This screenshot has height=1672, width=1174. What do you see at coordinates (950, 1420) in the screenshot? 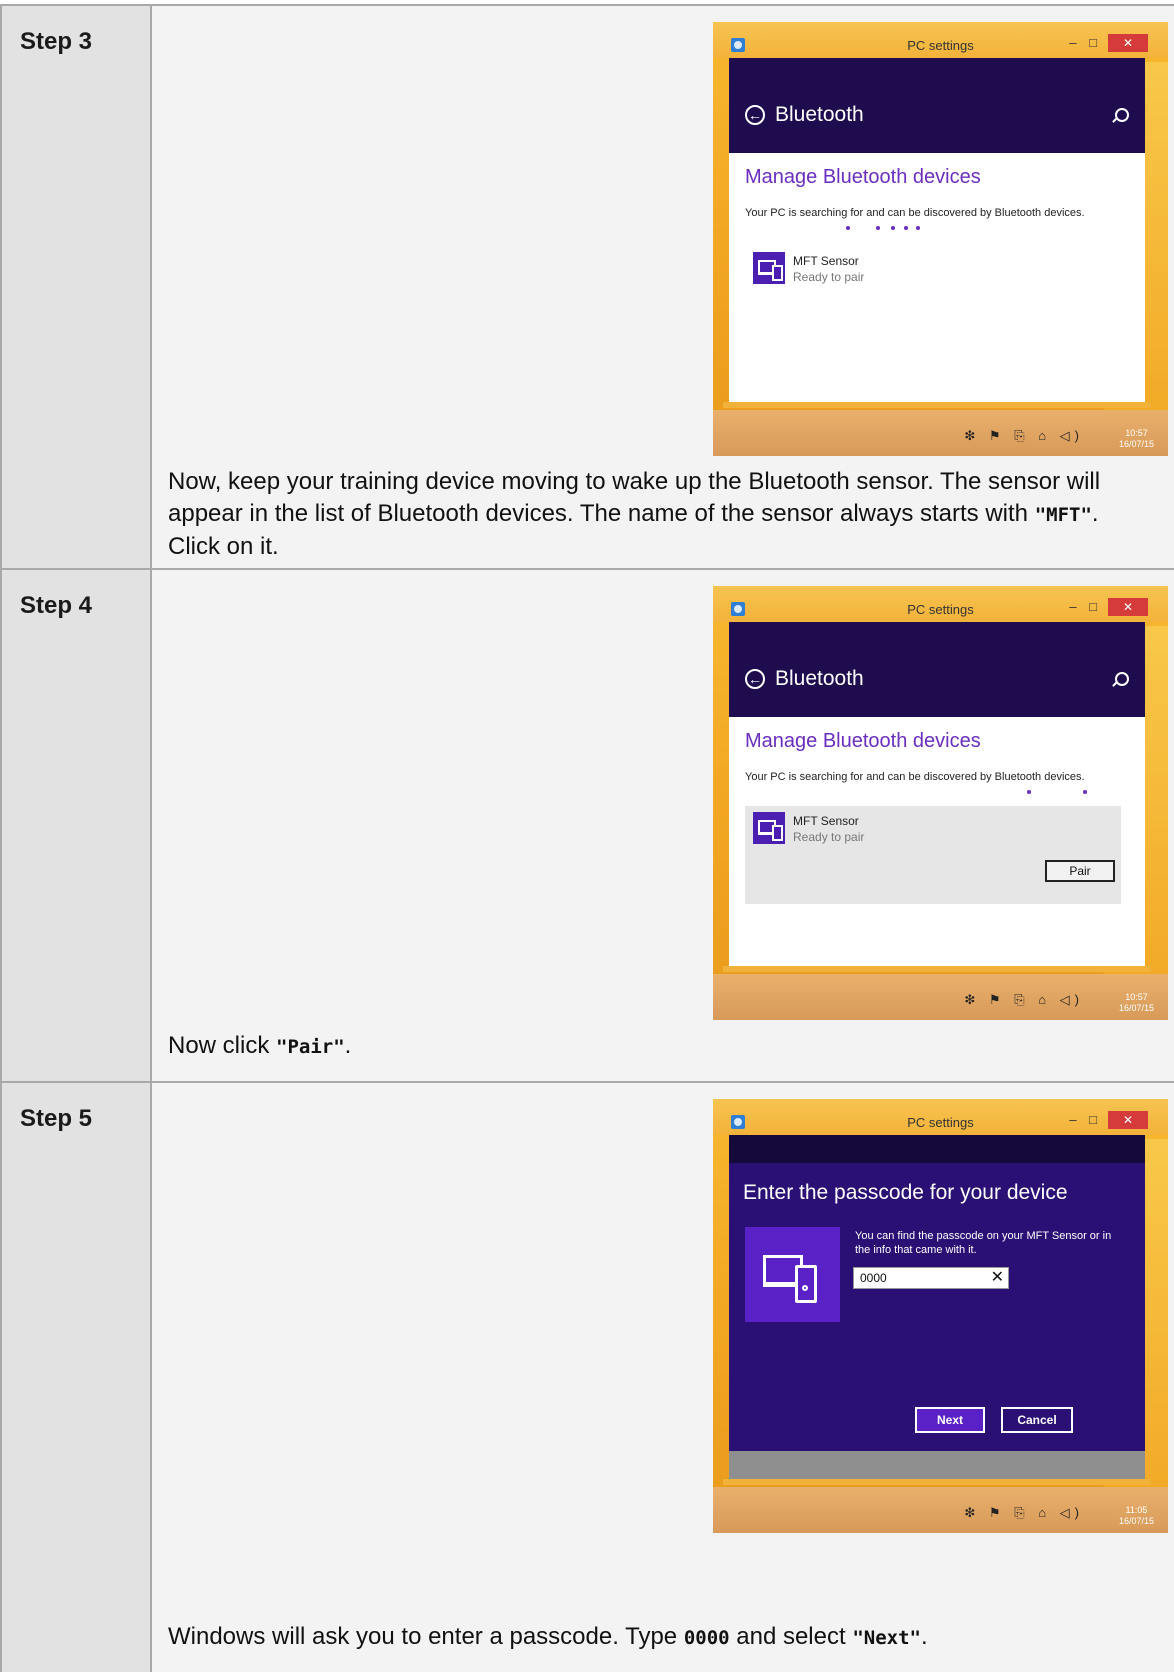
I see `next-button: Next` at bounding box center [950, 1420].